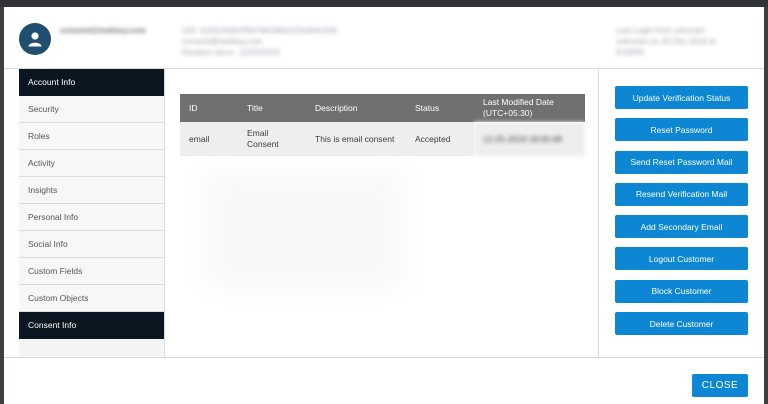 Image resolution: width=768 pixels, height=404 pixels. Describe the element at coordinates (305, 229) in the screenshot. I see `blurred-background-area` at that location.